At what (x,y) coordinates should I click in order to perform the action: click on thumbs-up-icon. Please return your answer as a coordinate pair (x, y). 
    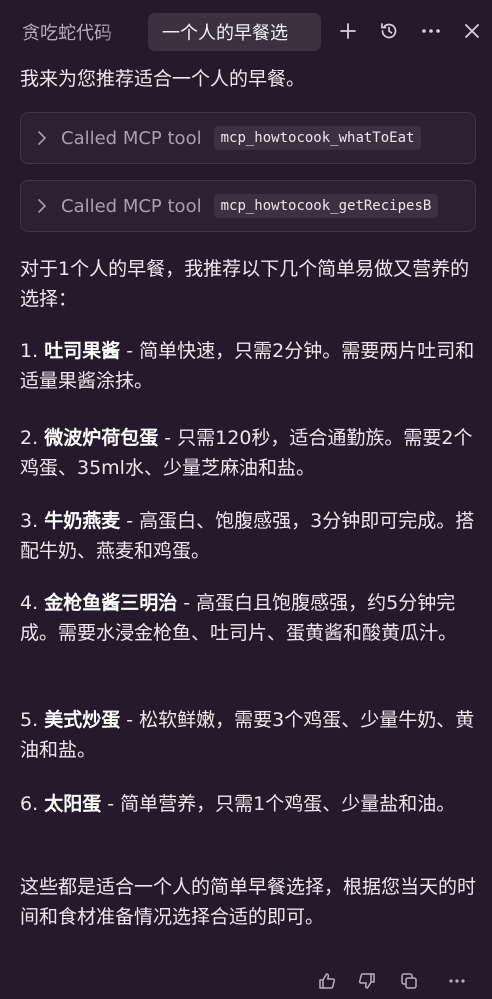
    Looking at the image, I should click on (327, 981).